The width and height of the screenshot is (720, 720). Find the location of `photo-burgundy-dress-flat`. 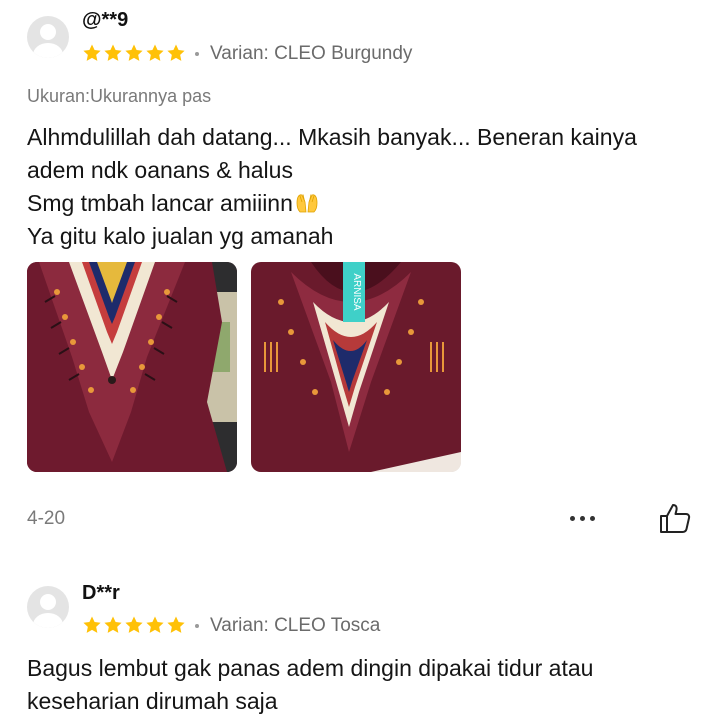

photo-burgundy-dress-flat is located at coordinates (132, 367).